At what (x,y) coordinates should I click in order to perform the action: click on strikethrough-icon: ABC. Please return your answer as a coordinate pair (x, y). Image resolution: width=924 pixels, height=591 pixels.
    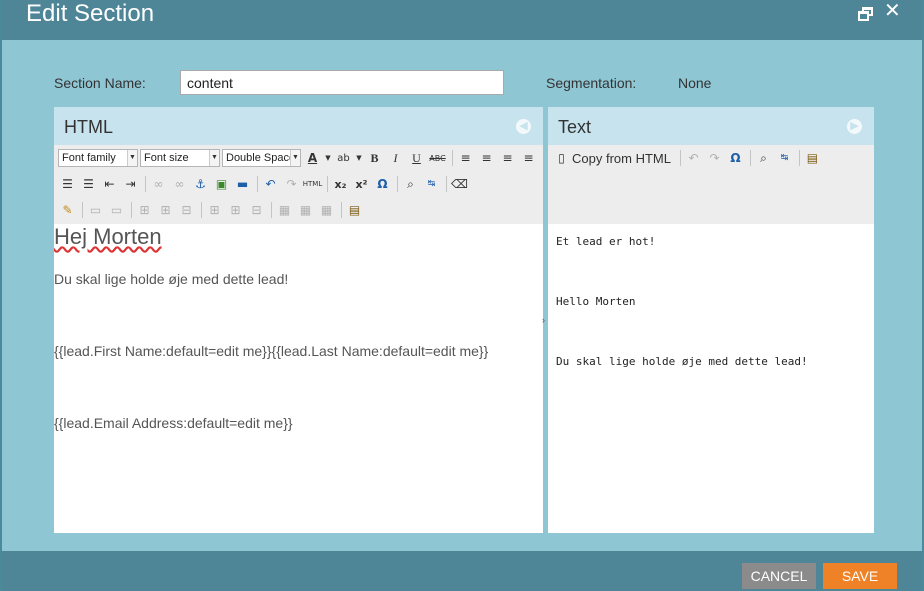
    Looking at the image, I should click on (437, 158).